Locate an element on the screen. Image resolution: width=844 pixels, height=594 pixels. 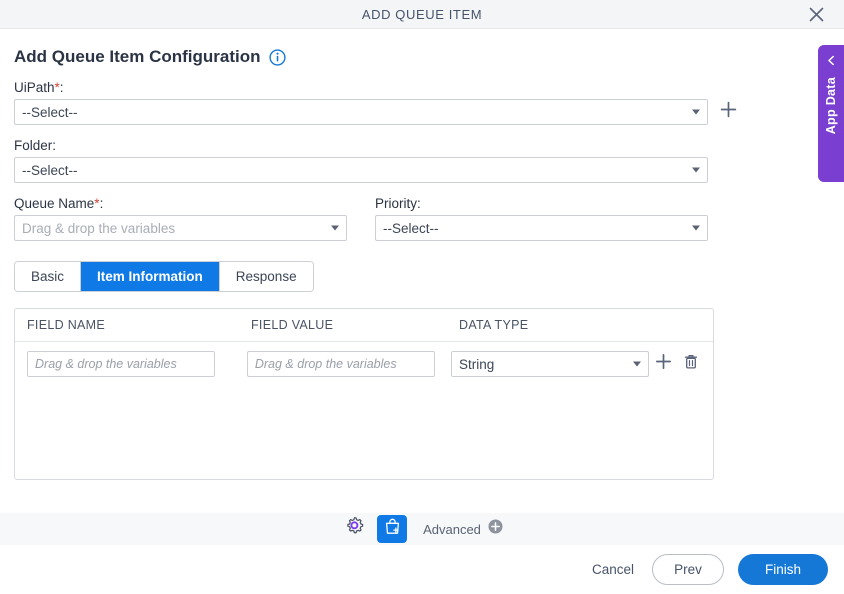
data-type-select: String is located at coordinates (550, 364).